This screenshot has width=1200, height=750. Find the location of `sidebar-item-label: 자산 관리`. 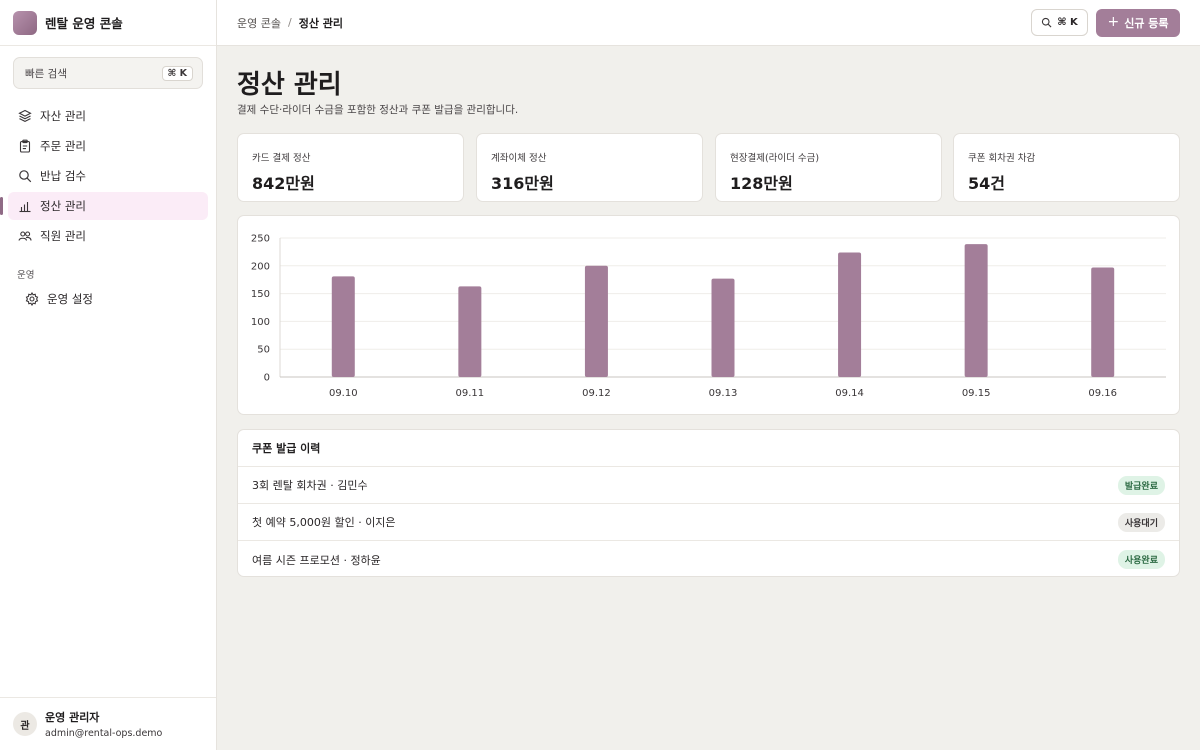

sidebar-item-label: 자산 관리 is located at coordinates (63, 116).